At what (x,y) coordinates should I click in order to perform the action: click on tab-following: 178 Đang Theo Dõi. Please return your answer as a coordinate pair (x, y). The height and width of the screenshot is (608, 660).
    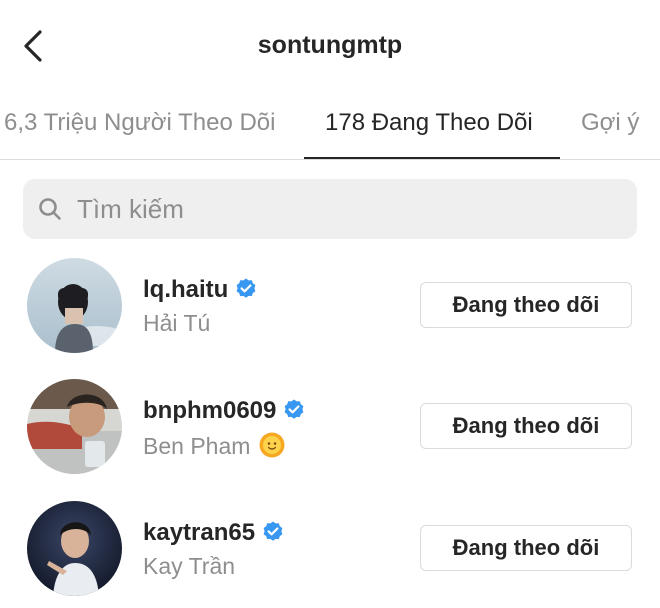
    Looking at the image, I should click on (429, 127).